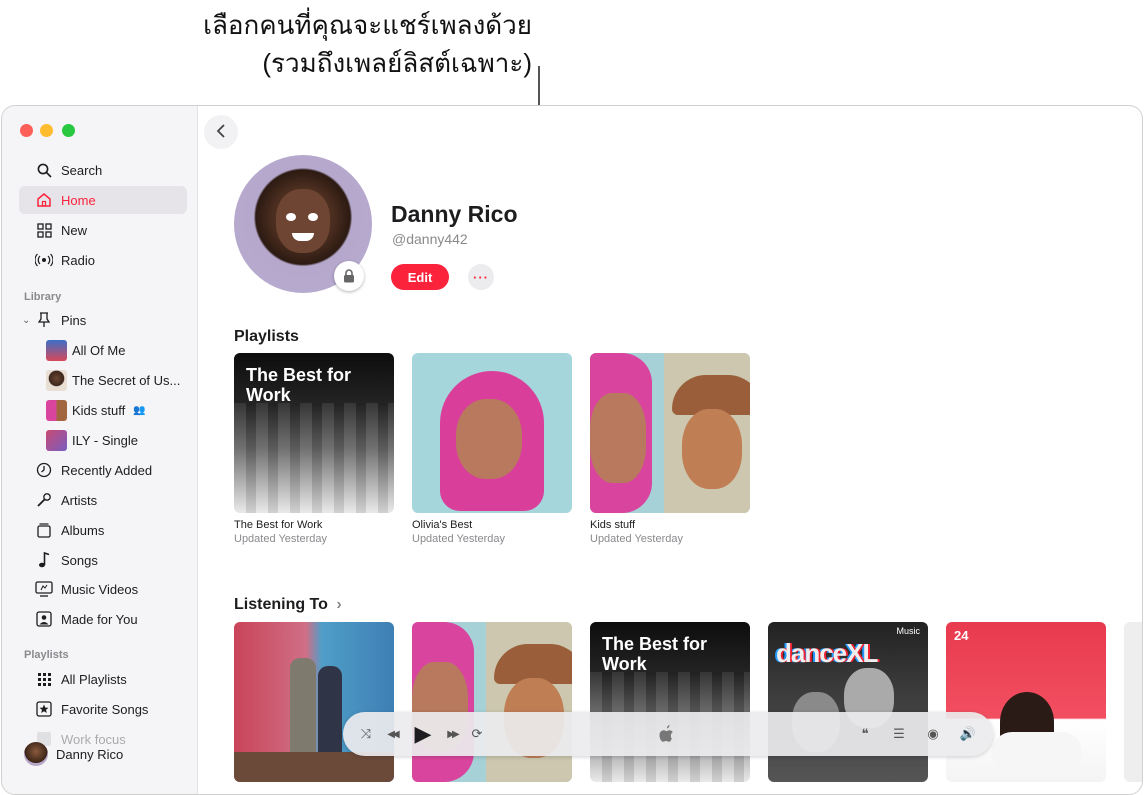  What do you see at coordinates (78, 260) in the screenshot?
I see `sidebar-item-label: Radio` at bounding box center [78, 260].